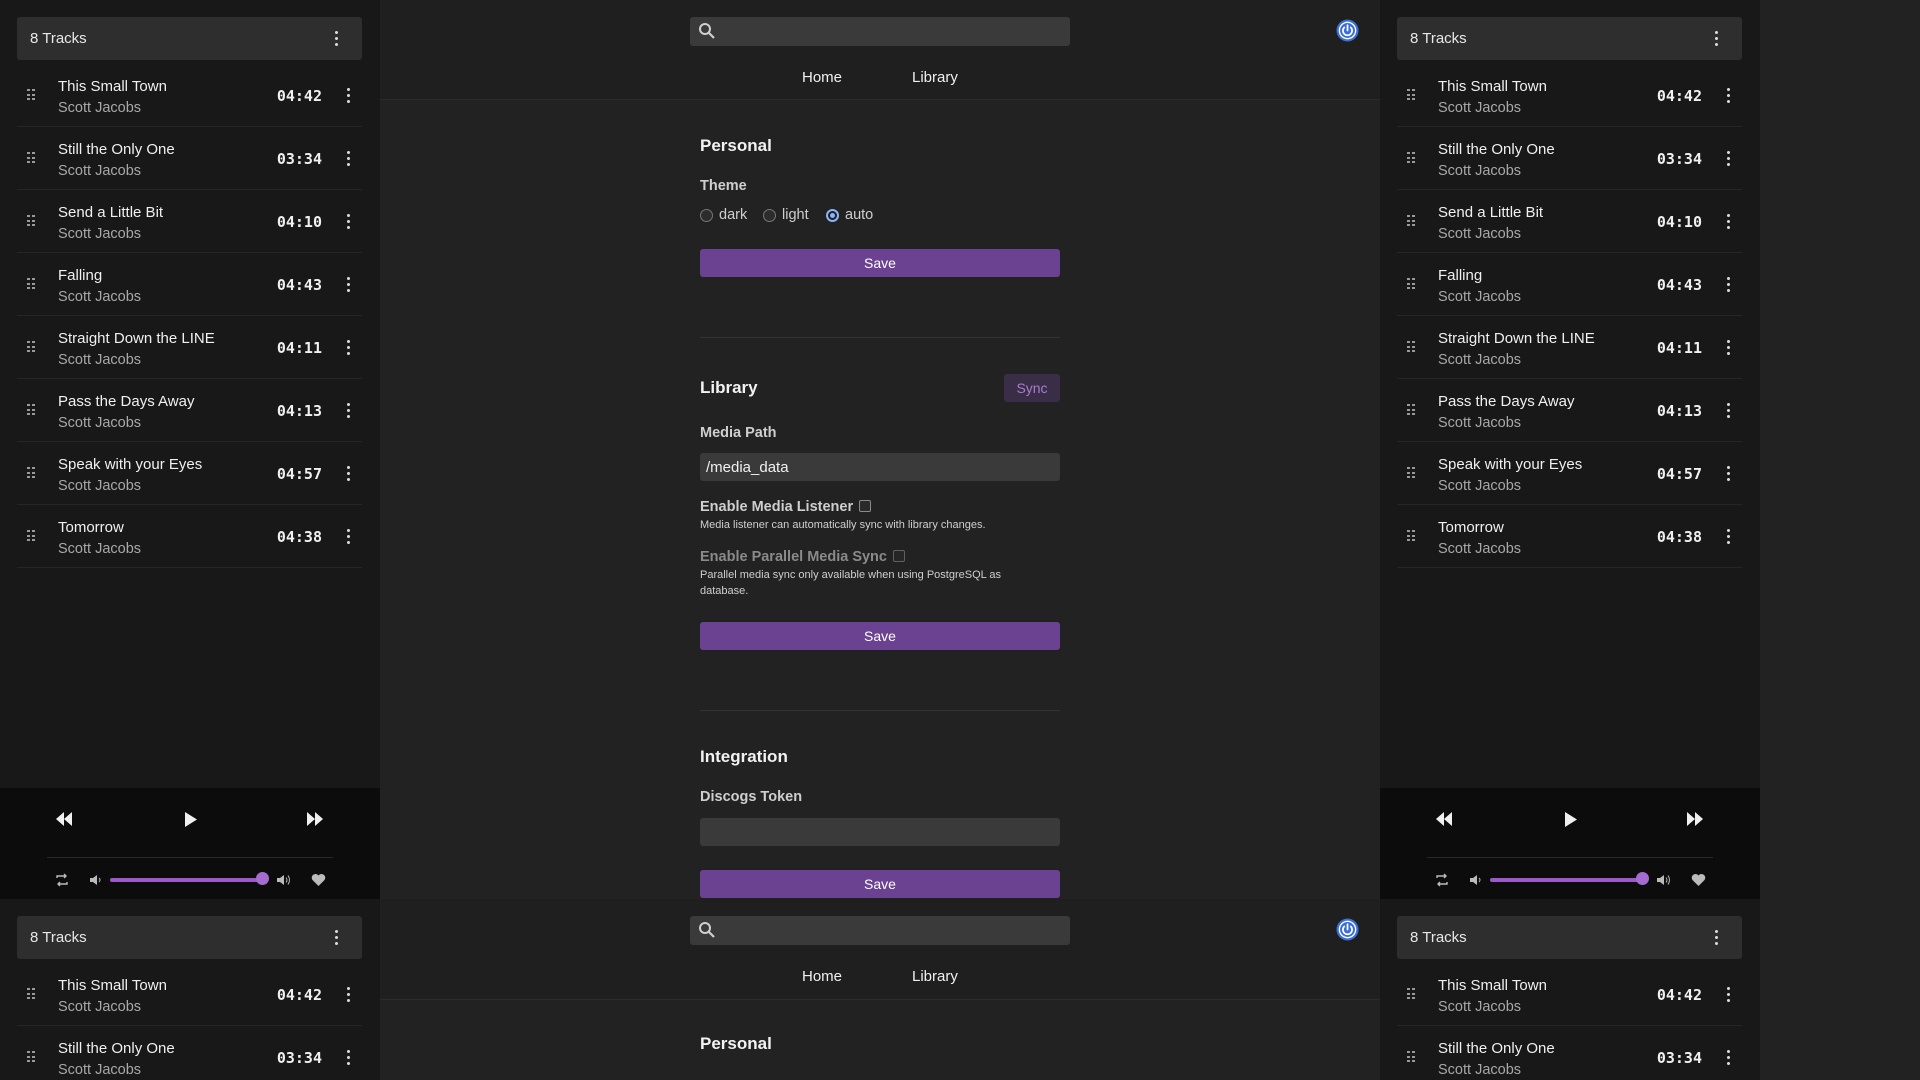 This screenshot has height=1080, width=1920. What do you see at coordinates (849, 215) in the screenshot?
I see `theme-radio-auto: auto` at bounding box center [849, 215].